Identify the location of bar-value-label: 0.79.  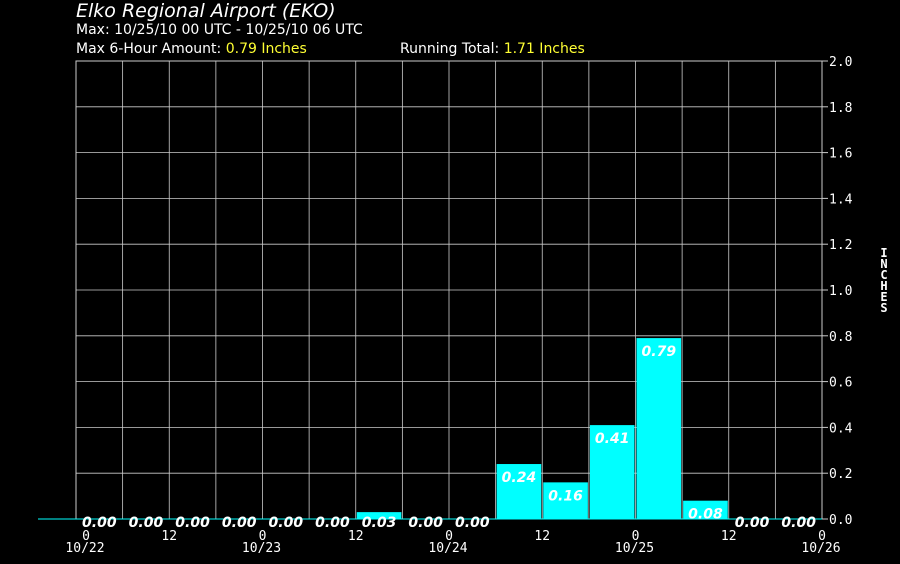
(659, 352).